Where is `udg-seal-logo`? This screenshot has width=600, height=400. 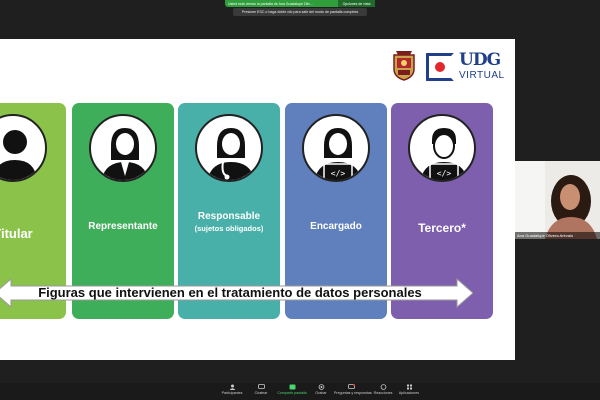 udg-seal-logo is located at coordinates (404, 66).